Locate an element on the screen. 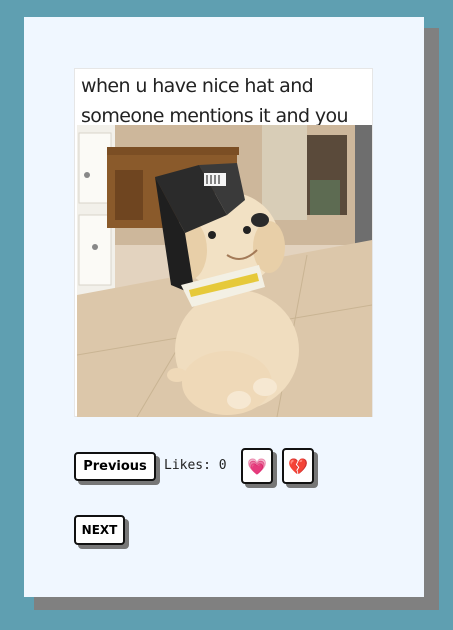 The width and height of the screenshot is (453, 630). broken-heart-icon: 💔 is located at coordinates (298, 466).